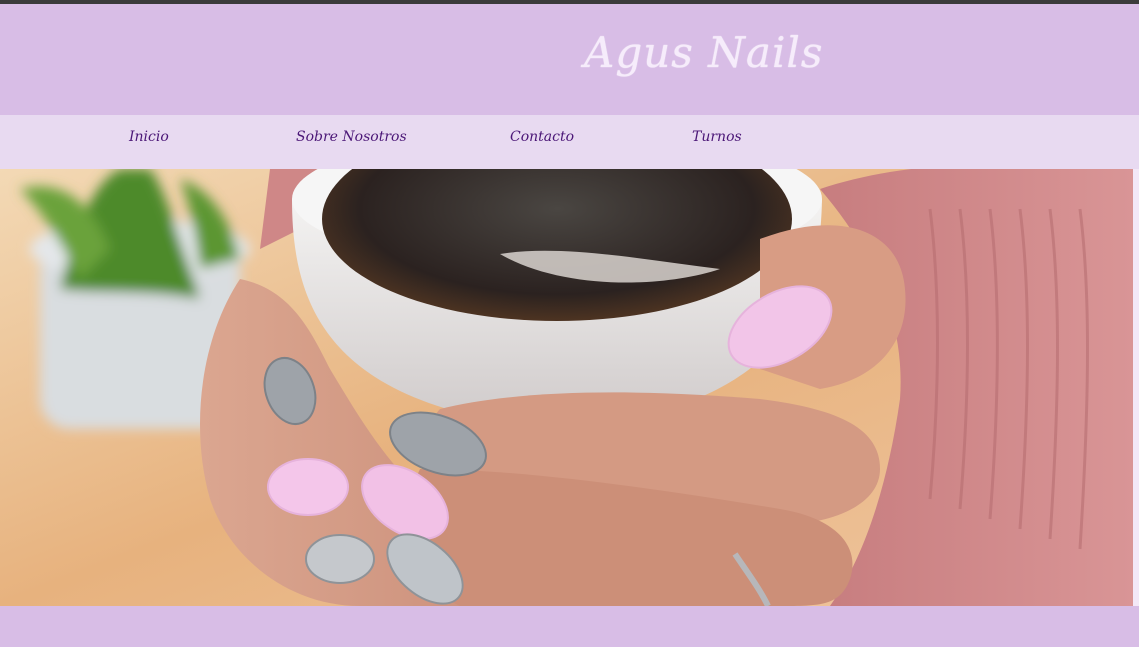 This screenshot has height=647, width=1139. Describe the element at coordinates (1136, 387) in the screenshot. I see `page-edge` at that location.